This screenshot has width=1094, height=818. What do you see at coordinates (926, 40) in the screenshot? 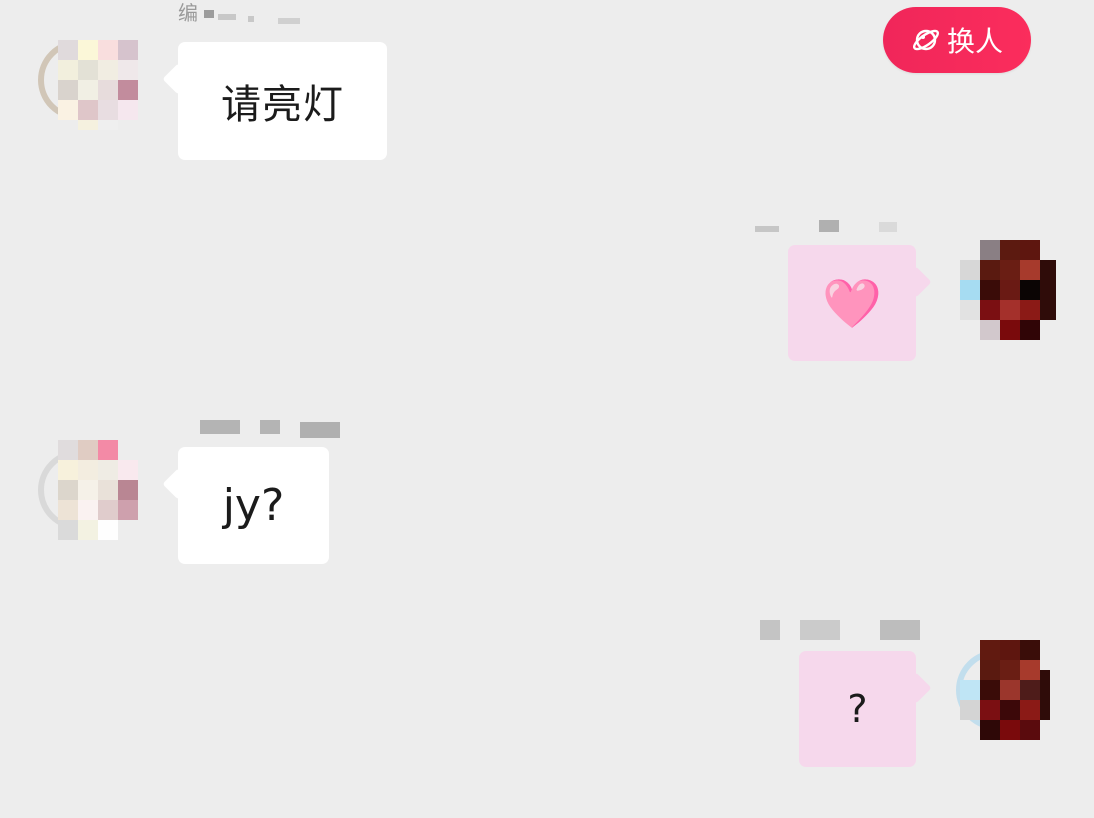
I see `planet-icon` at bounding box center [926, 40].